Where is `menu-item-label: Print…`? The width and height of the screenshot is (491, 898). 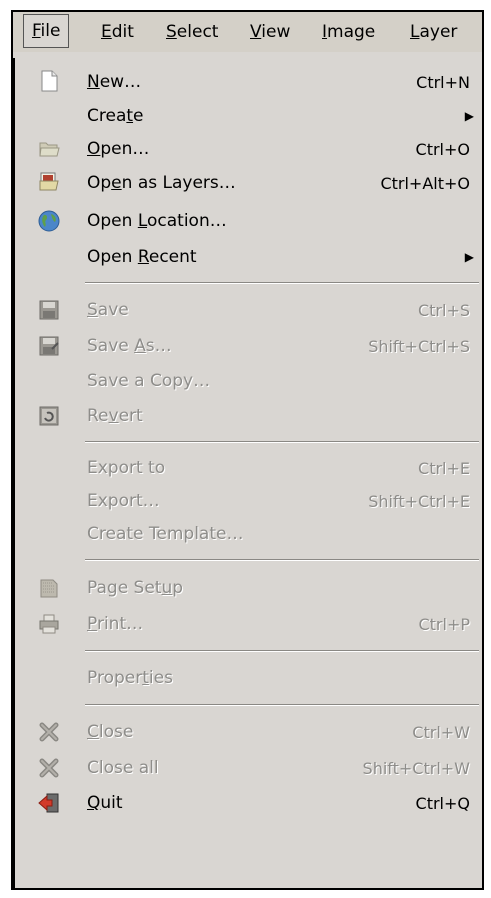
menu-item-label: Print… is located at coordinates (115, 624).